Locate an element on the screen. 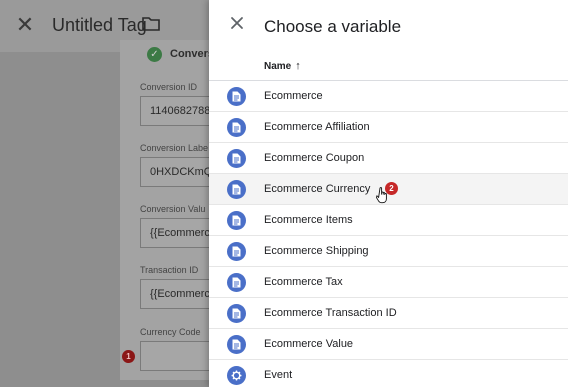 The width and height of the screenshot is (568, 387). variable-label: Ecommerce Coupon is located at coordinates (314, 158).